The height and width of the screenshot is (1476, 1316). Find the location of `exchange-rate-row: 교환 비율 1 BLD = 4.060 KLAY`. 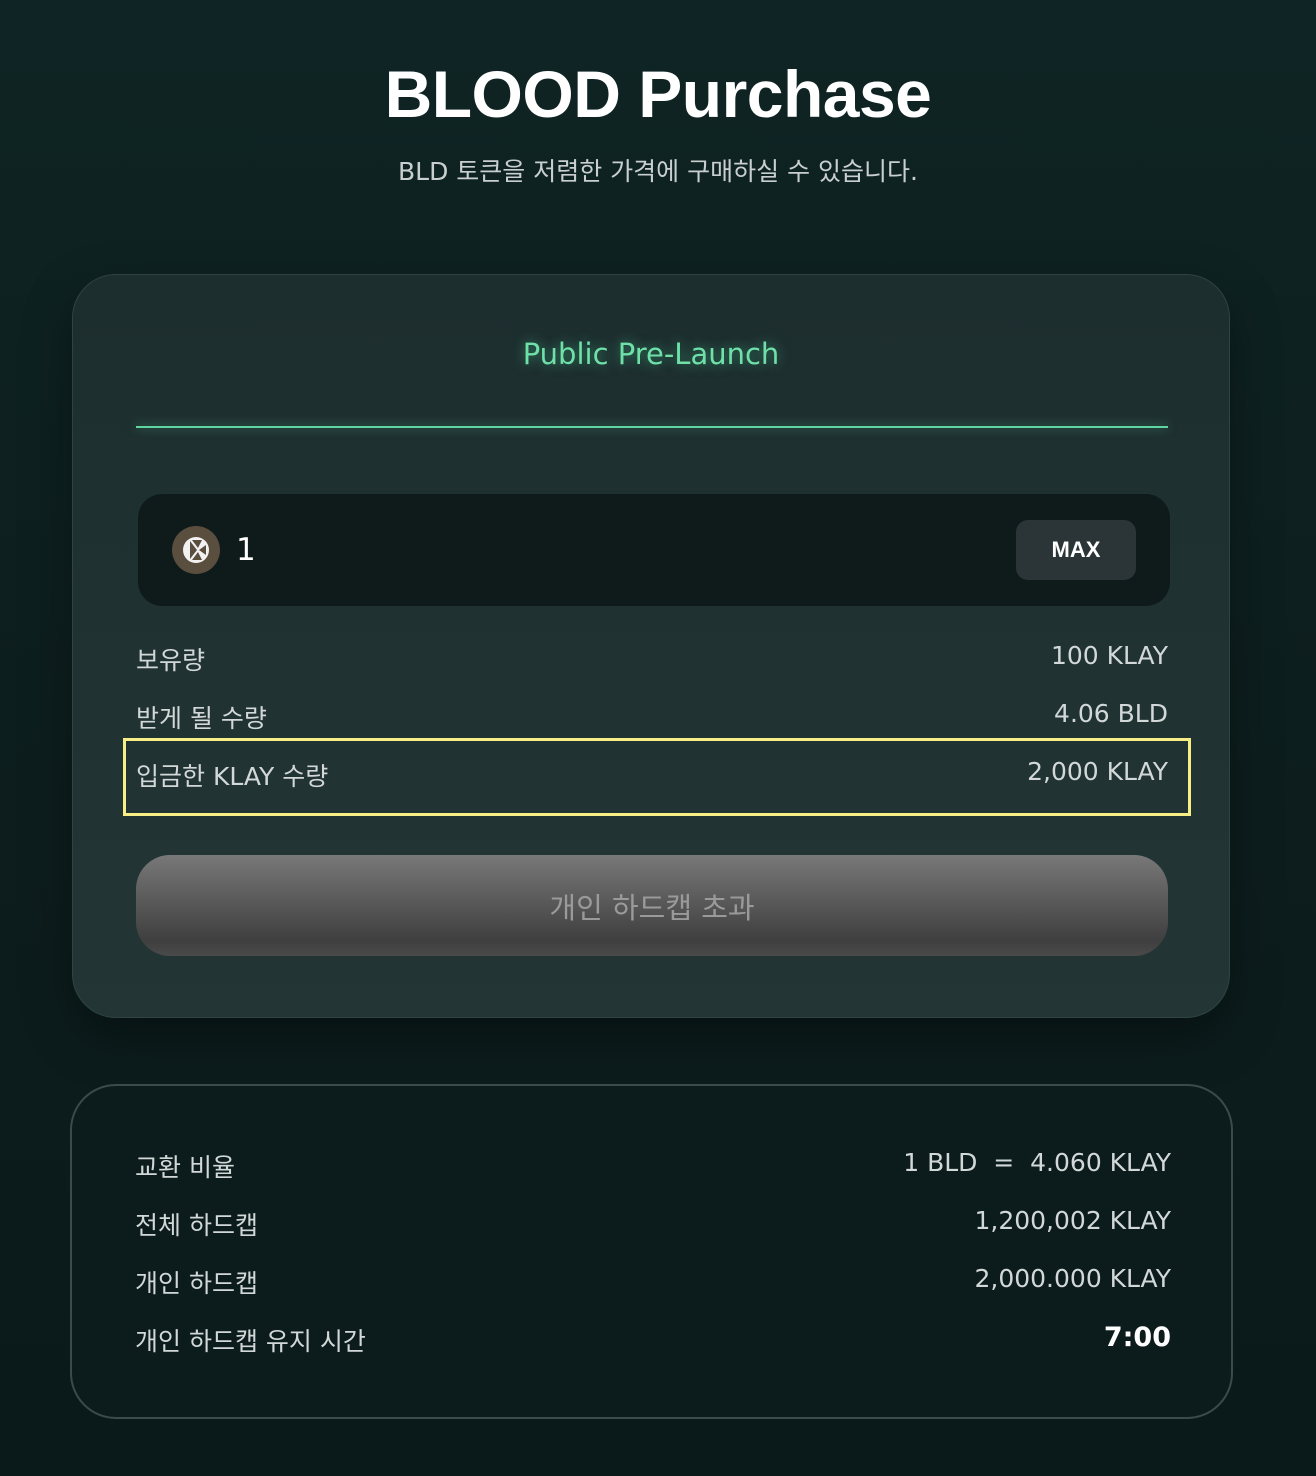

exchange-rate-row: 교환 비율 1 BLD = 4.060 KLAY is located at coordinates (653, 1168).